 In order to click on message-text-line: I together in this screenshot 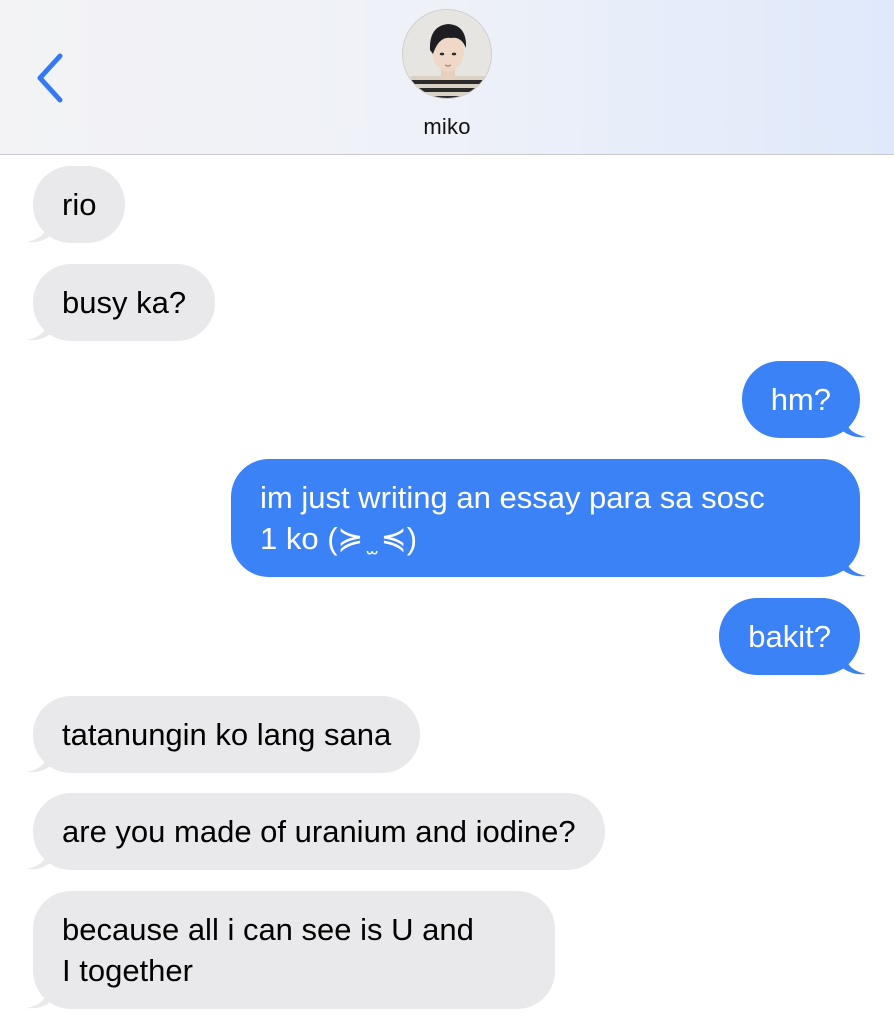, I will do `click(127, 970)`.